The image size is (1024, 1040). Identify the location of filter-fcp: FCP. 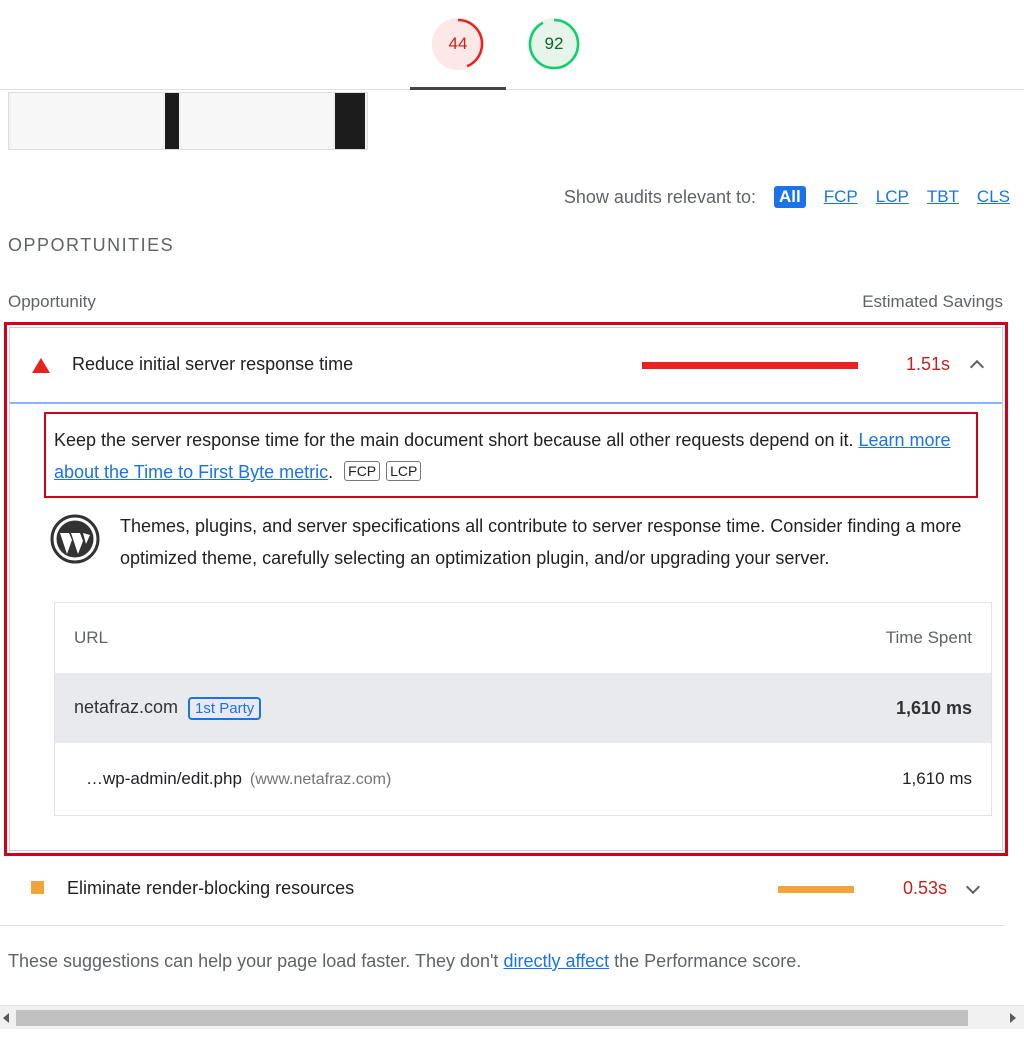
(841, 197).